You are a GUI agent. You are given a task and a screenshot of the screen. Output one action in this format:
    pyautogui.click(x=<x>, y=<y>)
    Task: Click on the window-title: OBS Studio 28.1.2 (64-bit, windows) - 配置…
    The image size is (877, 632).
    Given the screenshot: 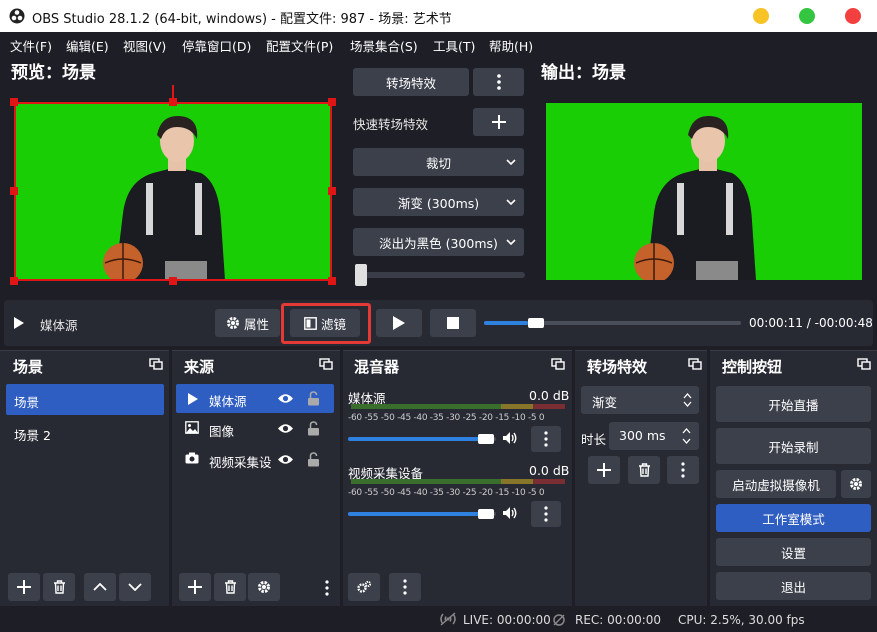 What is the action you would take?
    pyautogui.click(x=242, y=19)
    